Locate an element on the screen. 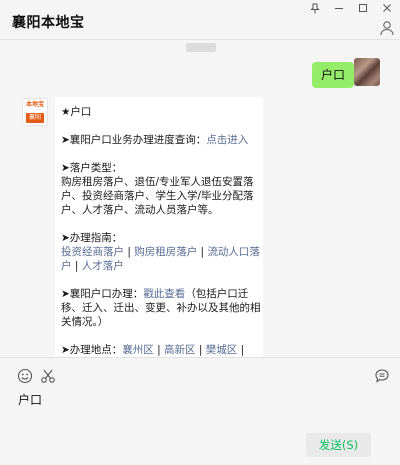 The image size is (400, 465). my-message-bubble: 户口 is located at coordinates (336, 75).